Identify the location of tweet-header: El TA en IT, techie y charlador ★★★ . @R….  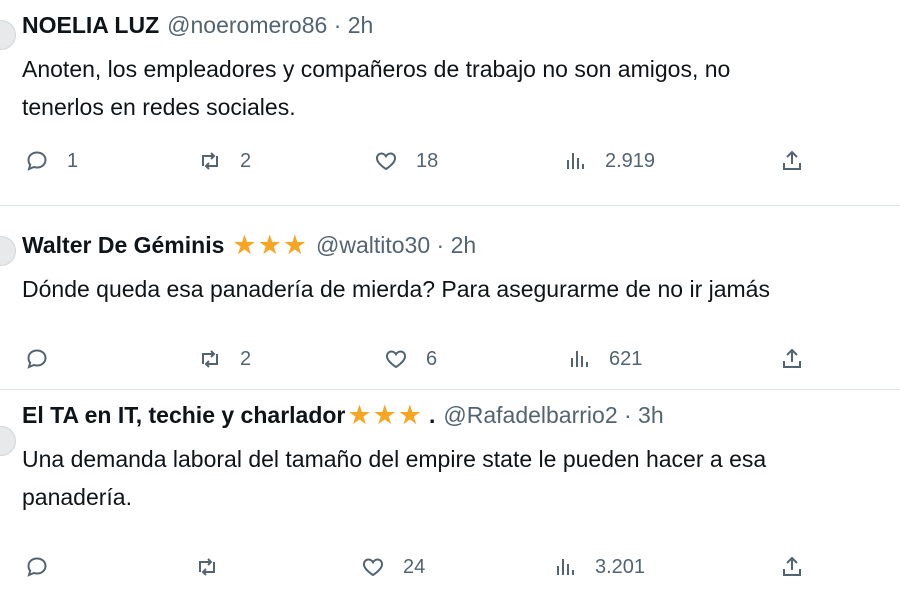
(343, 415).